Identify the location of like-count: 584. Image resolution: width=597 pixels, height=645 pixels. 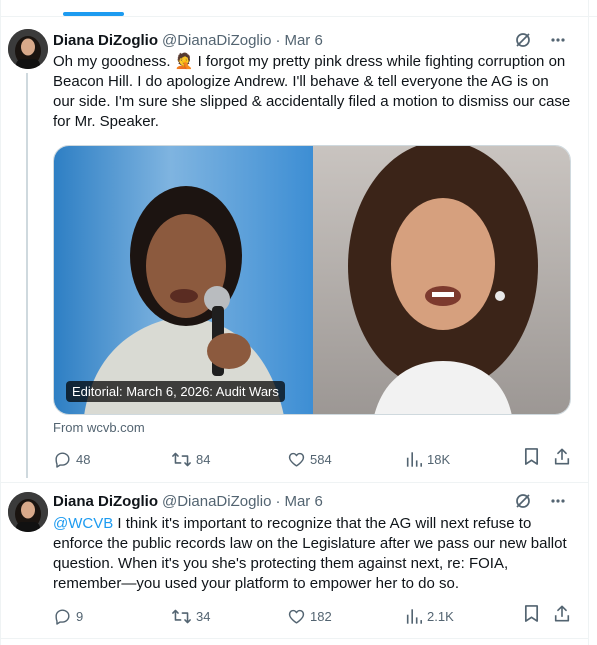
(321, 459).